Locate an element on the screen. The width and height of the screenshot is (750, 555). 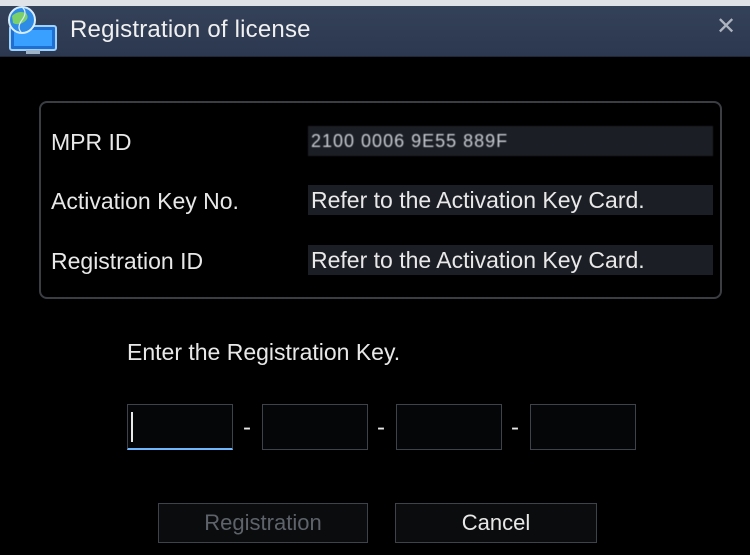
mpr-id-label: MPR ID is located at coordinates (91, 142).